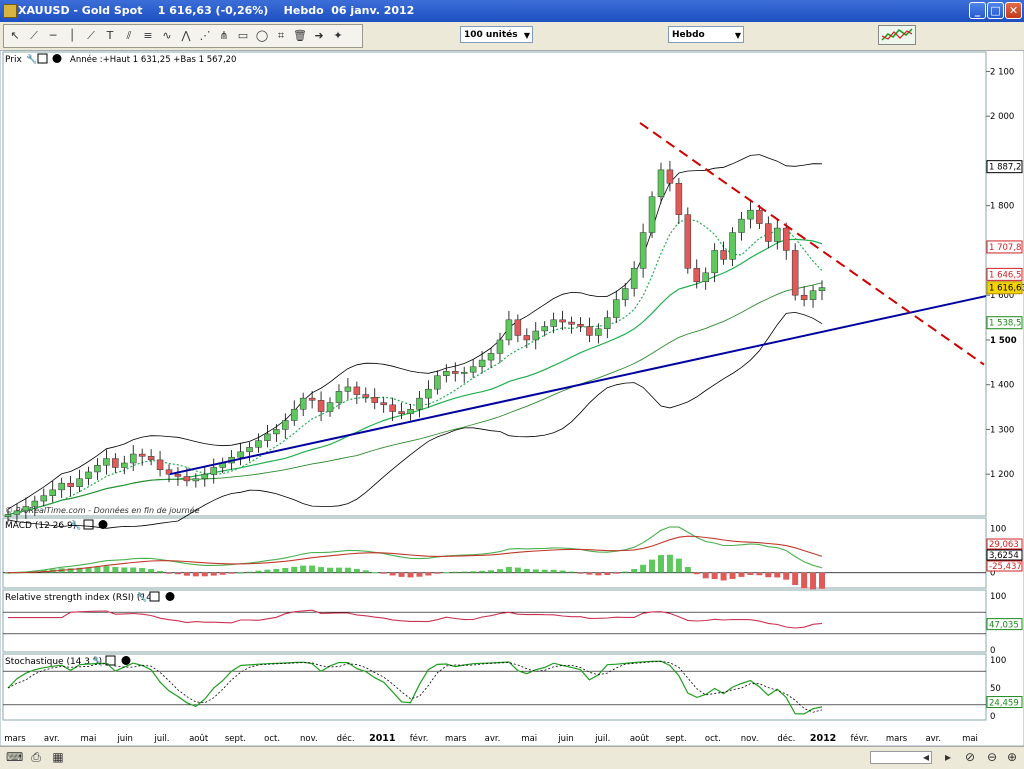  I want to click on keyboard-icon: ⌨, so click(14, 757).